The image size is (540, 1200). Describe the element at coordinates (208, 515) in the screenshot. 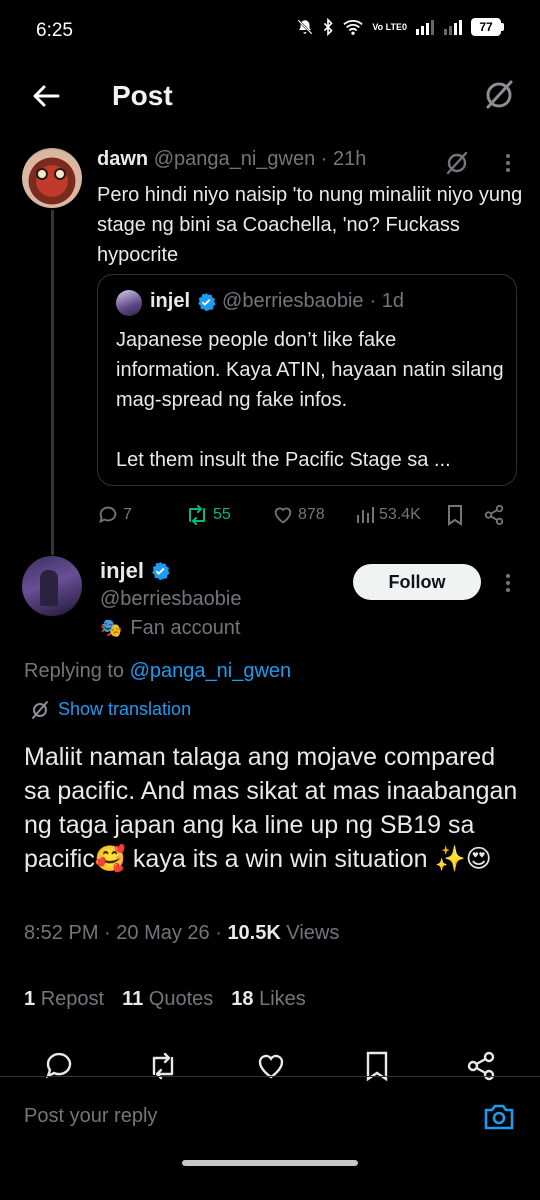

I see `repost-button: 55` at that location.